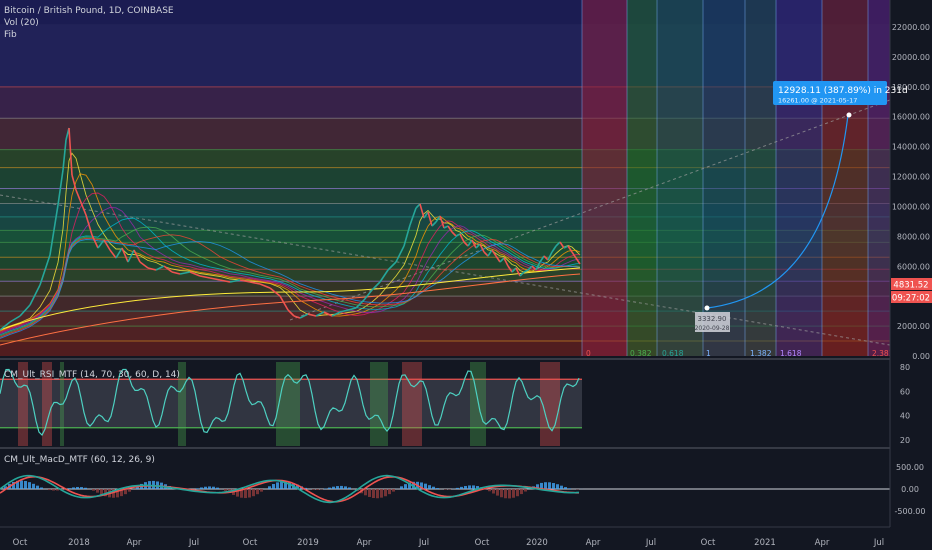  What do you see at coordinates (905, 367) in the screenshot?
I see `rsi-tick-label: 80` at bounding box center [905, 367].